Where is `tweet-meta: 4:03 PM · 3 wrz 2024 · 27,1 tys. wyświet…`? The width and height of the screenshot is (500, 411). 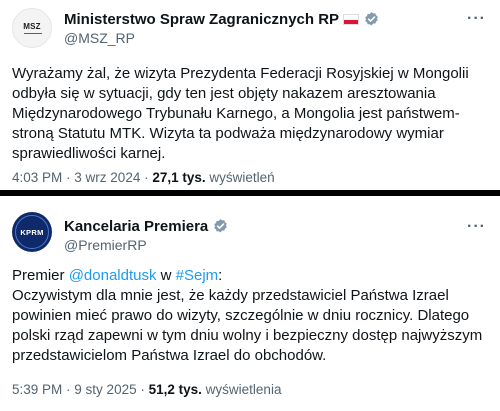
tweet-meta: 4:03 PM · 3 wrz 2024 · 27,1 tys. wyświet… is located at coordinates (143, 177).